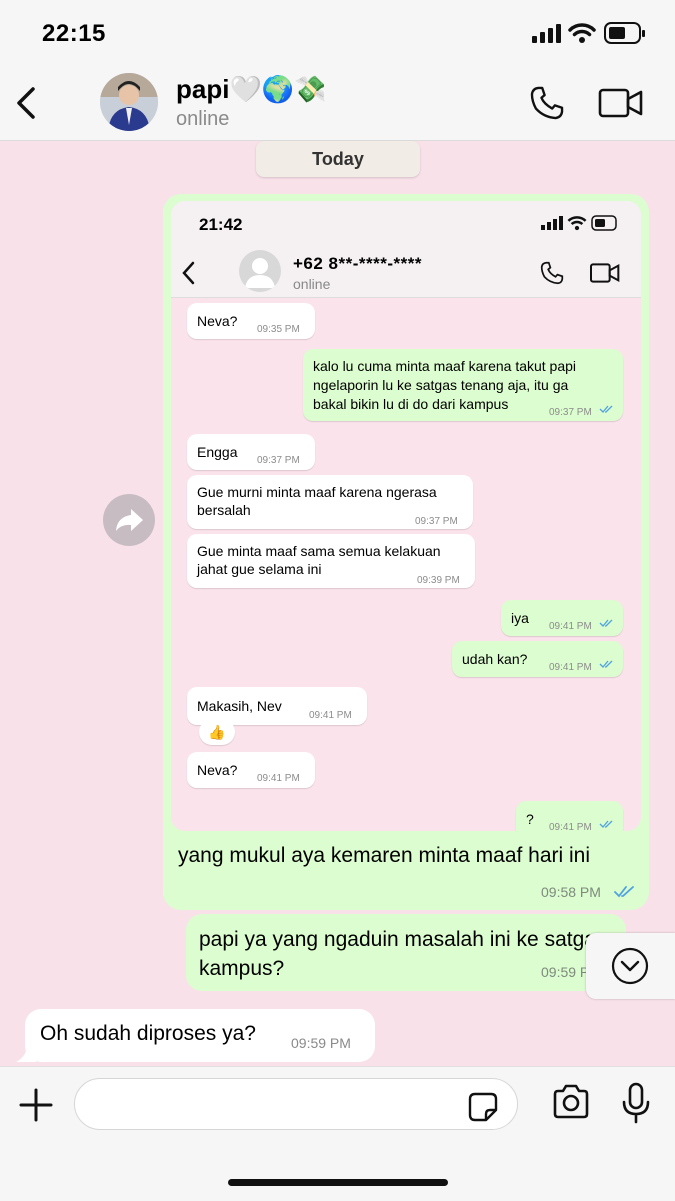 The image size is (675, 1201). Describe the element at coordinates (203, 119) in the screenshot. I see `contact-status: online` at that location.